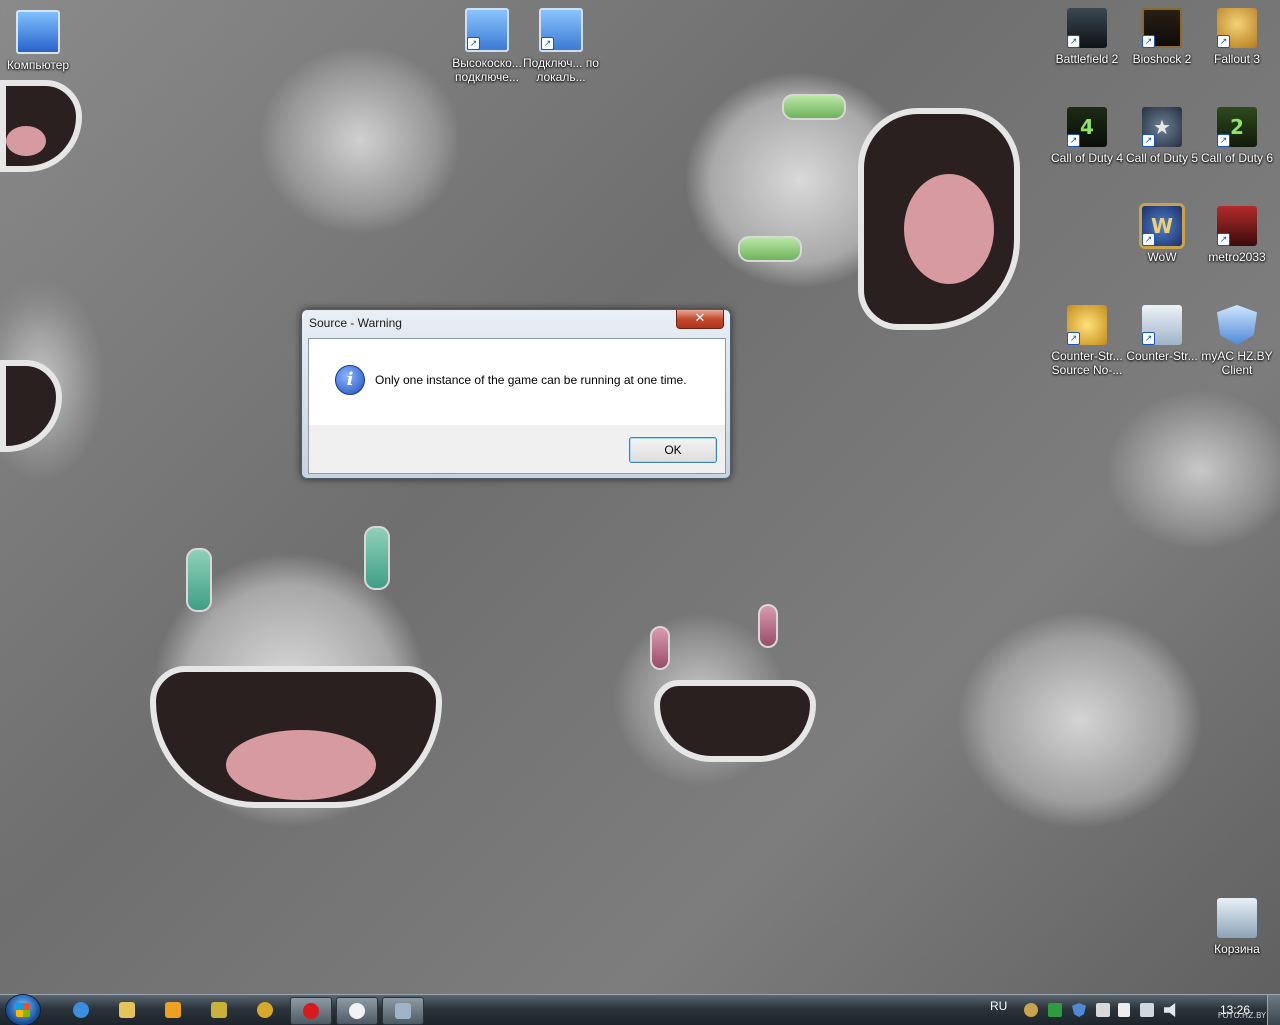  I want to click on bioshock2-icon: ↗, so click(1162, 28).